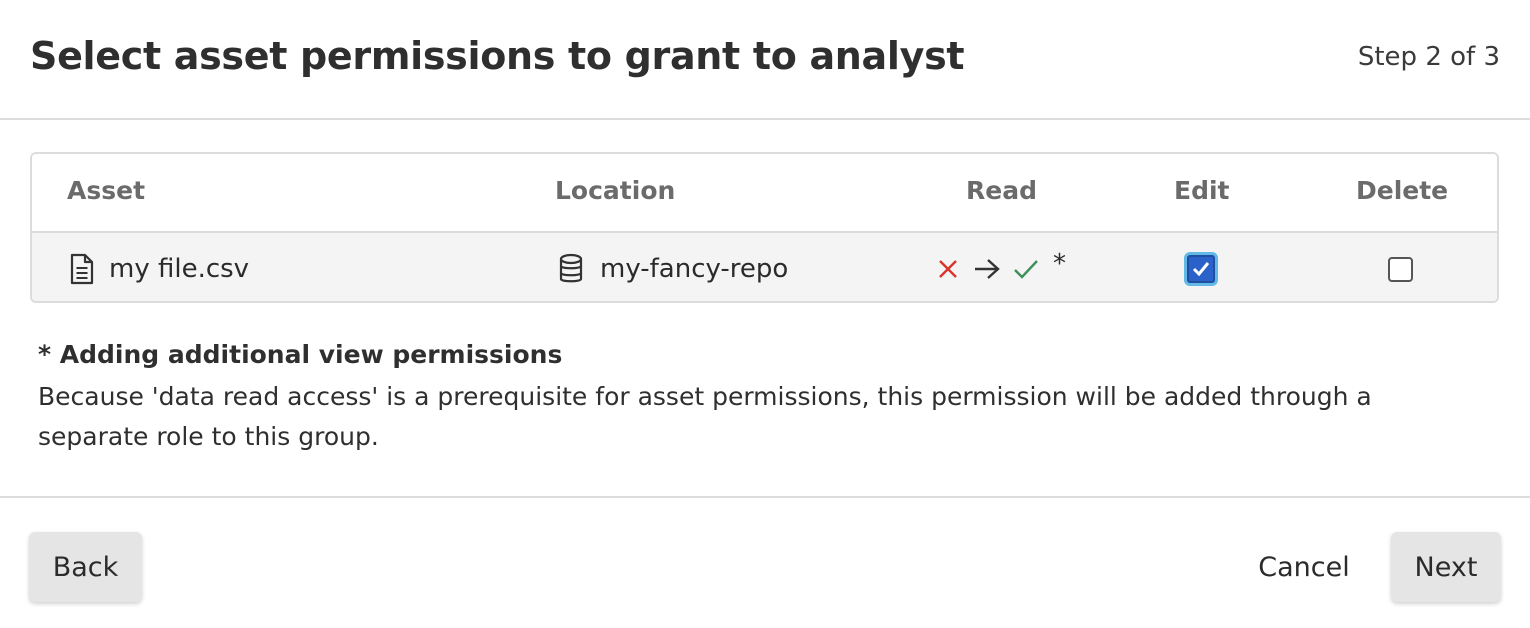 This screenshot has width=1530, height=628. I want to click on column-header-read: Read, so click(1001, 190).